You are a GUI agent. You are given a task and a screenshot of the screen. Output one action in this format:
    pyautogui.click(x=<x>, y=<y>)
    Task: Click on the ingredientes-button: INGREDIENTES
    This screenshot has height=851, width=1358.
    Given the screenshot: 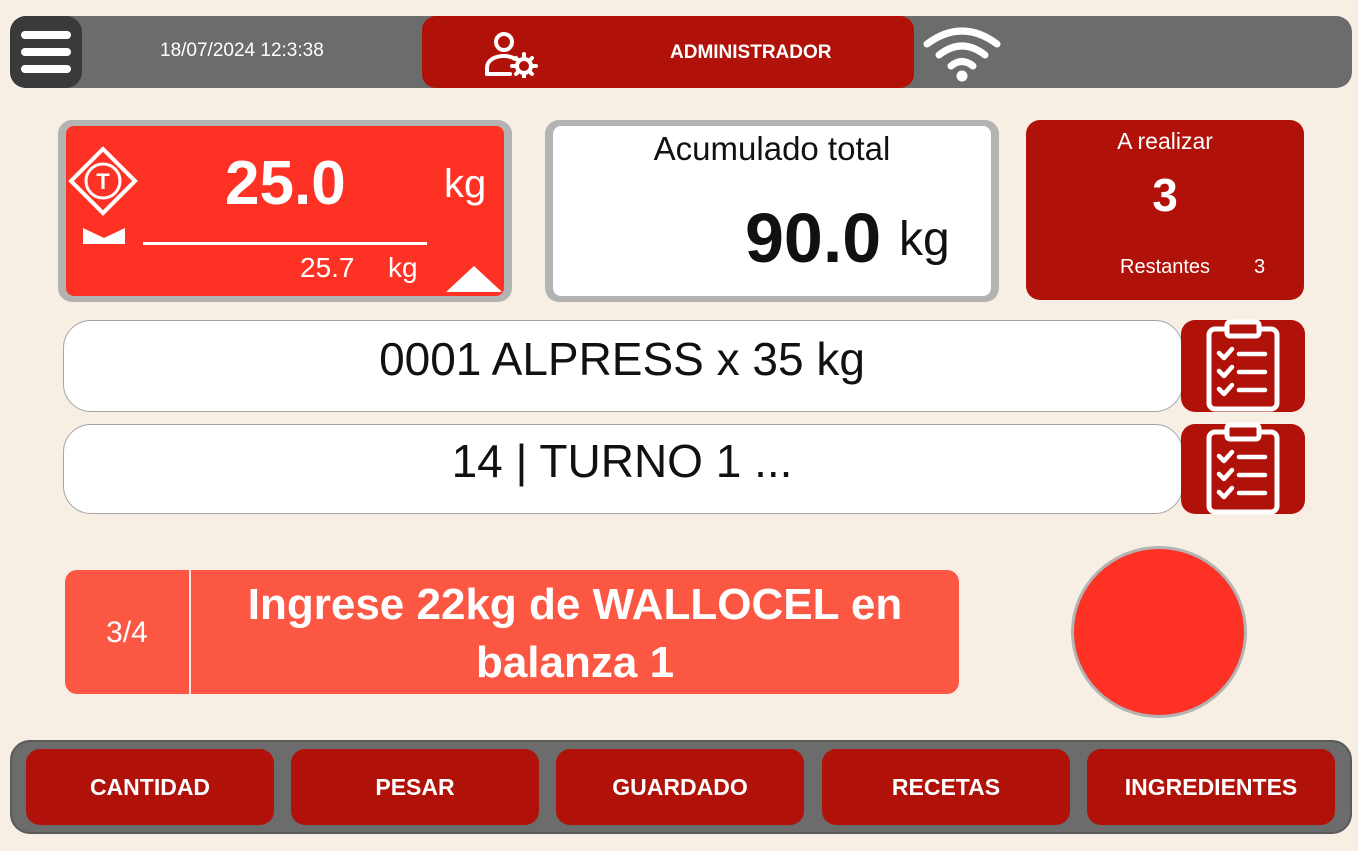 What is the action you would take?
    pyautogui.click(x=1211, y=787)
    